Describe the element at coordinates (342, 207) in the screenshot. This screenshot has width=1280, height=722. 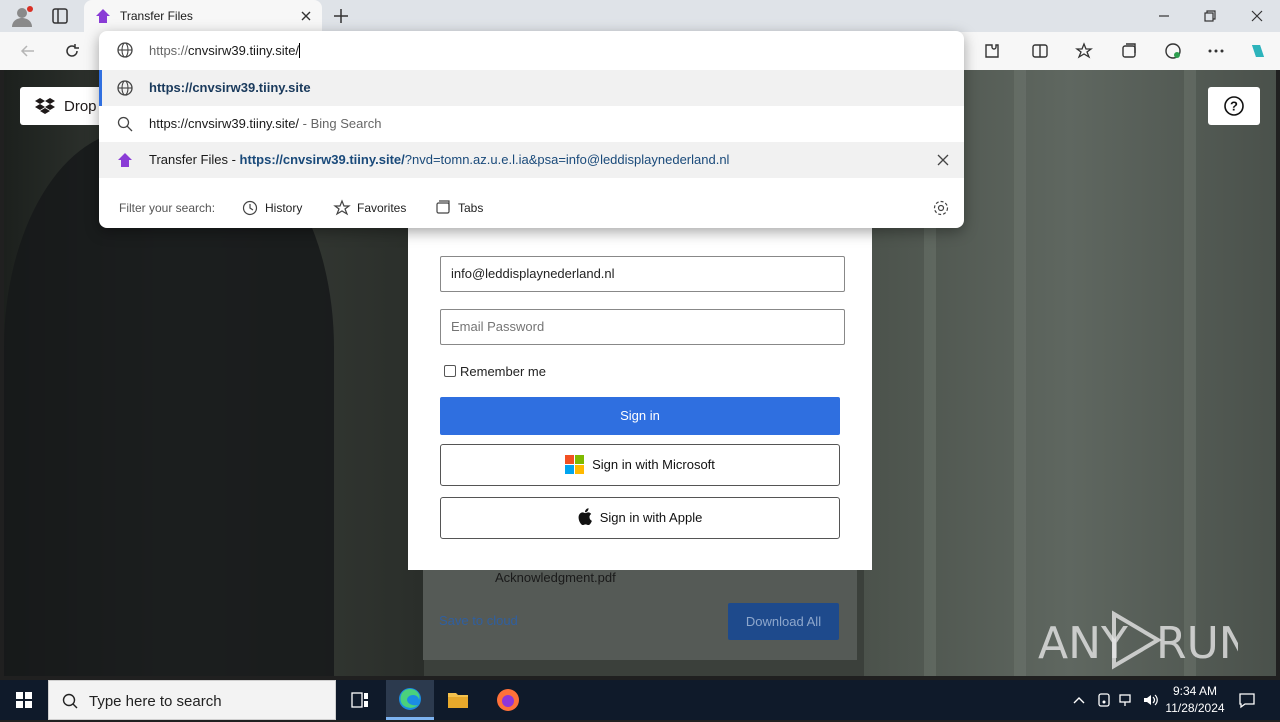
I see `star-icon` at that location.